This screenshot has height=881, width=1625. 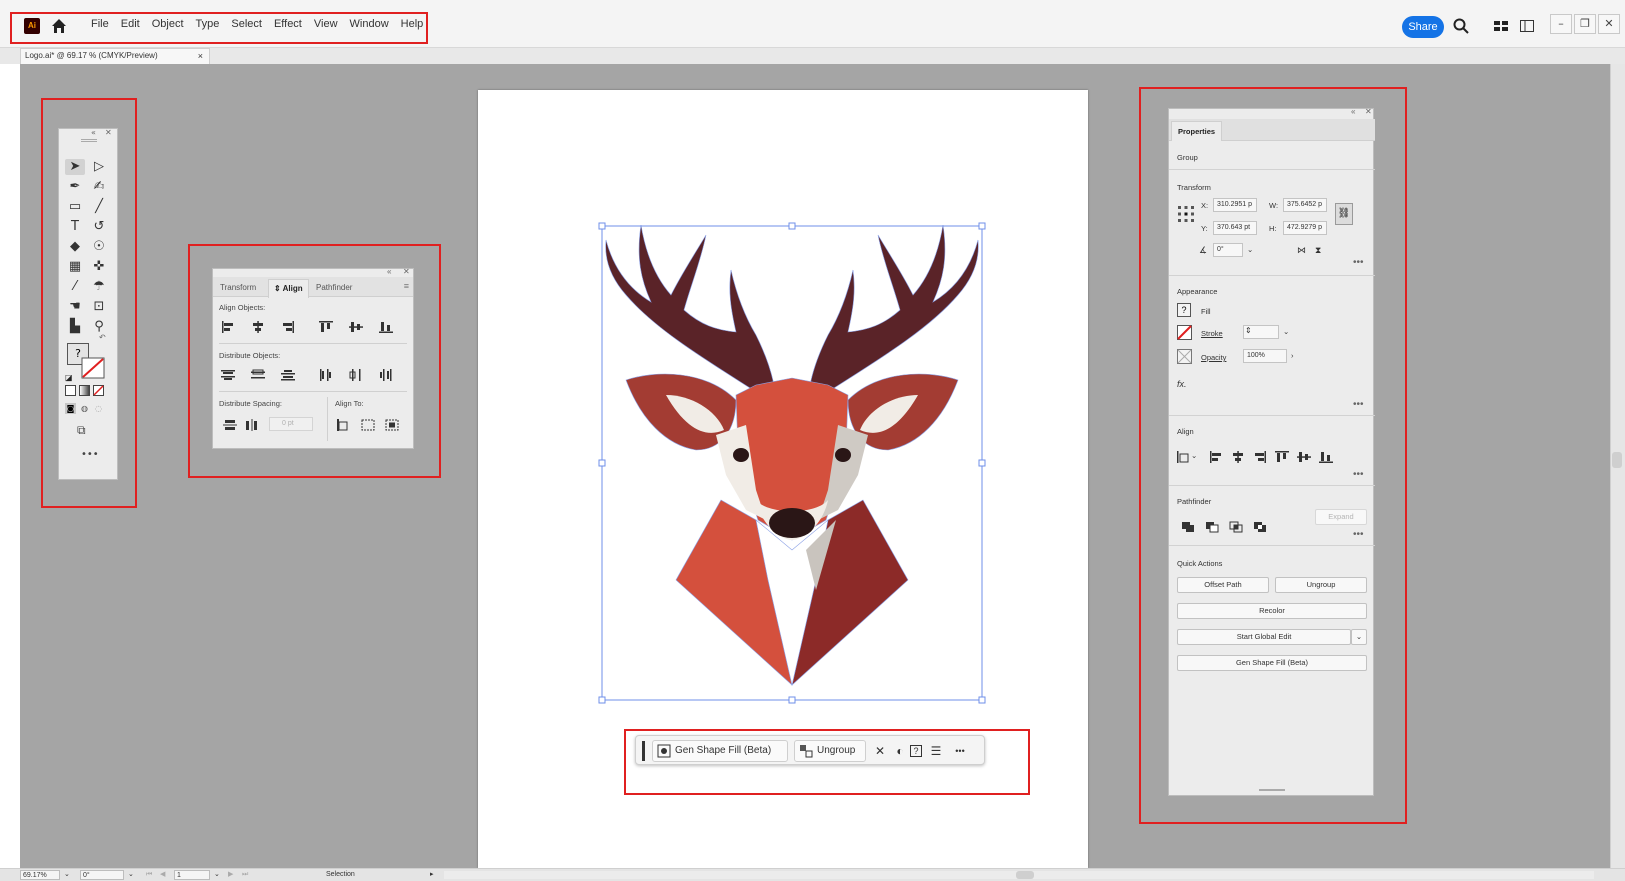 What do you see at coordinates (162, 875) in the screenshot?
I see `previous-artboard-icon: ◀` at bounding box center [162, 875].